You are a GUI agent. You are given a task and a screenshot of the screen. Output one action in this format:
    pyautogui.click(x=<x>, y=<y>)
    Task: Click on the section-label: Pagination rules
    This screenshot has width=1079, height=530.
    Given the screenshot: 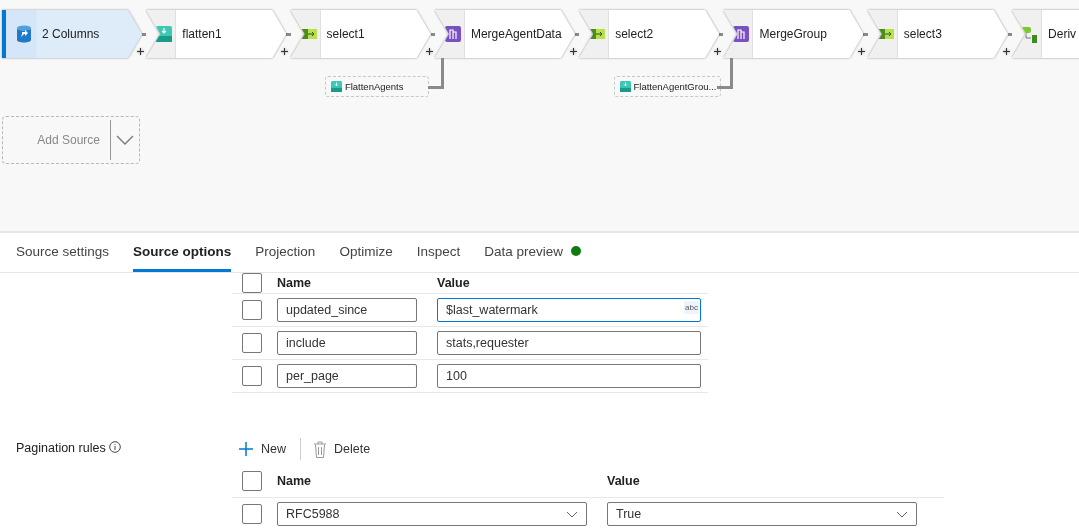 What is the action you would take?
    pyautogui.click(x=61, y=448)
    